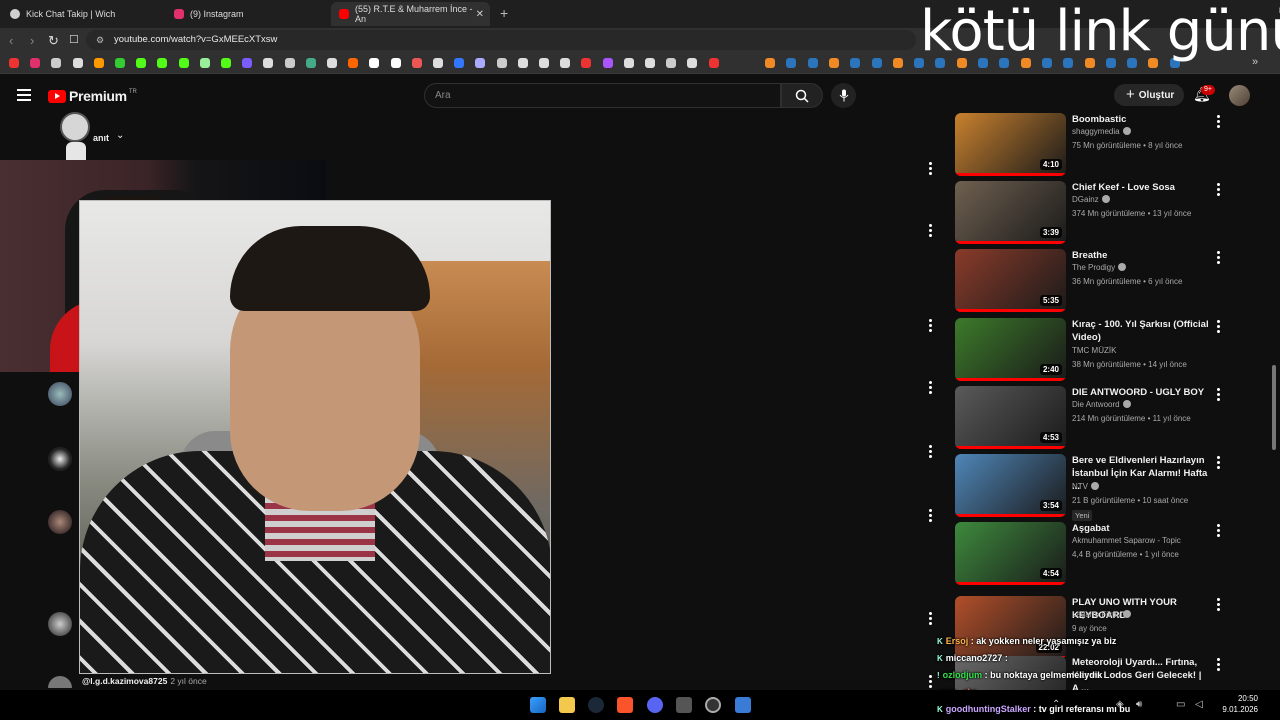  Describe the element at coordinates (410, 14) in the screenshot. I see `tab-youtube-active: (55) R.T.E & Muharrem İnce - An ✕` at that location.